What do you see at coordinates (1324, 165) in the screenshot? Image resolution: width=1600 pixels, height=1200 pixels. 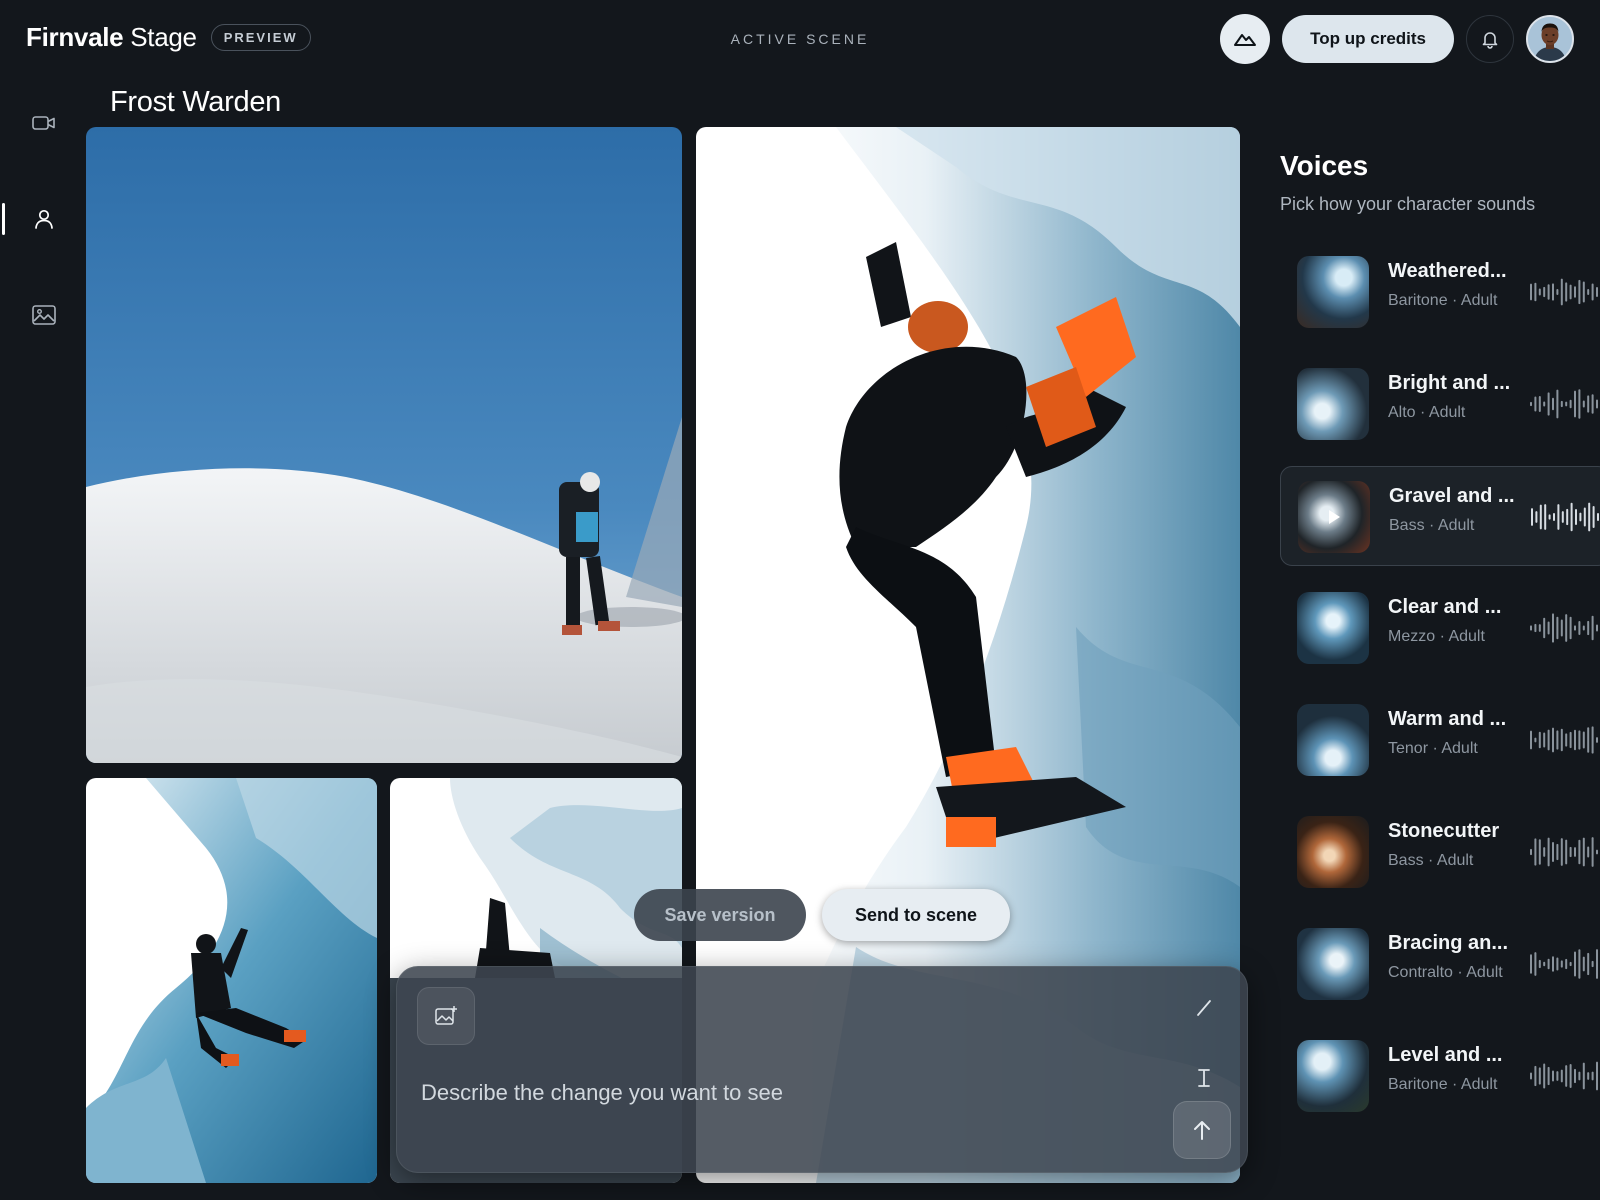 I see `voices-title: Voices` at bounding box center [1324, 165].